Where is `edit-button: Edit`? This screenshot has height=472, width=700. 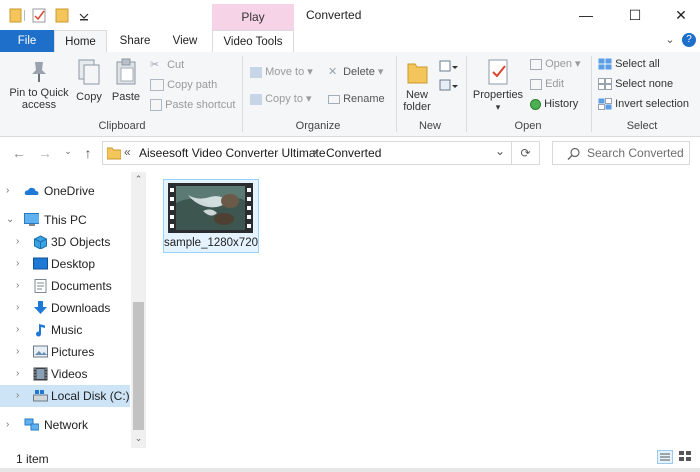 edit-button: Edit is located at coordinates (547, 84).